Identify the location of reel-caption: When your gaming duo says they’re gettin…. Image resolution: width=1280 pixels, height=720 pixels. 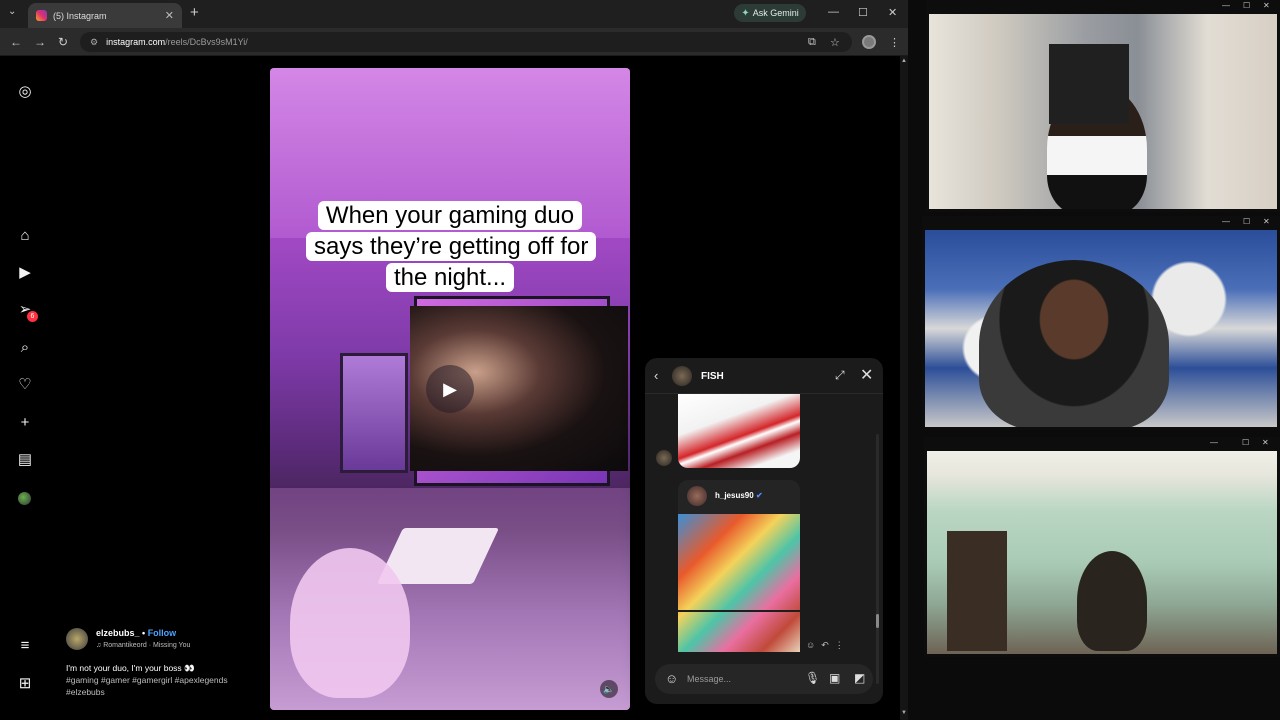
(451, 246).